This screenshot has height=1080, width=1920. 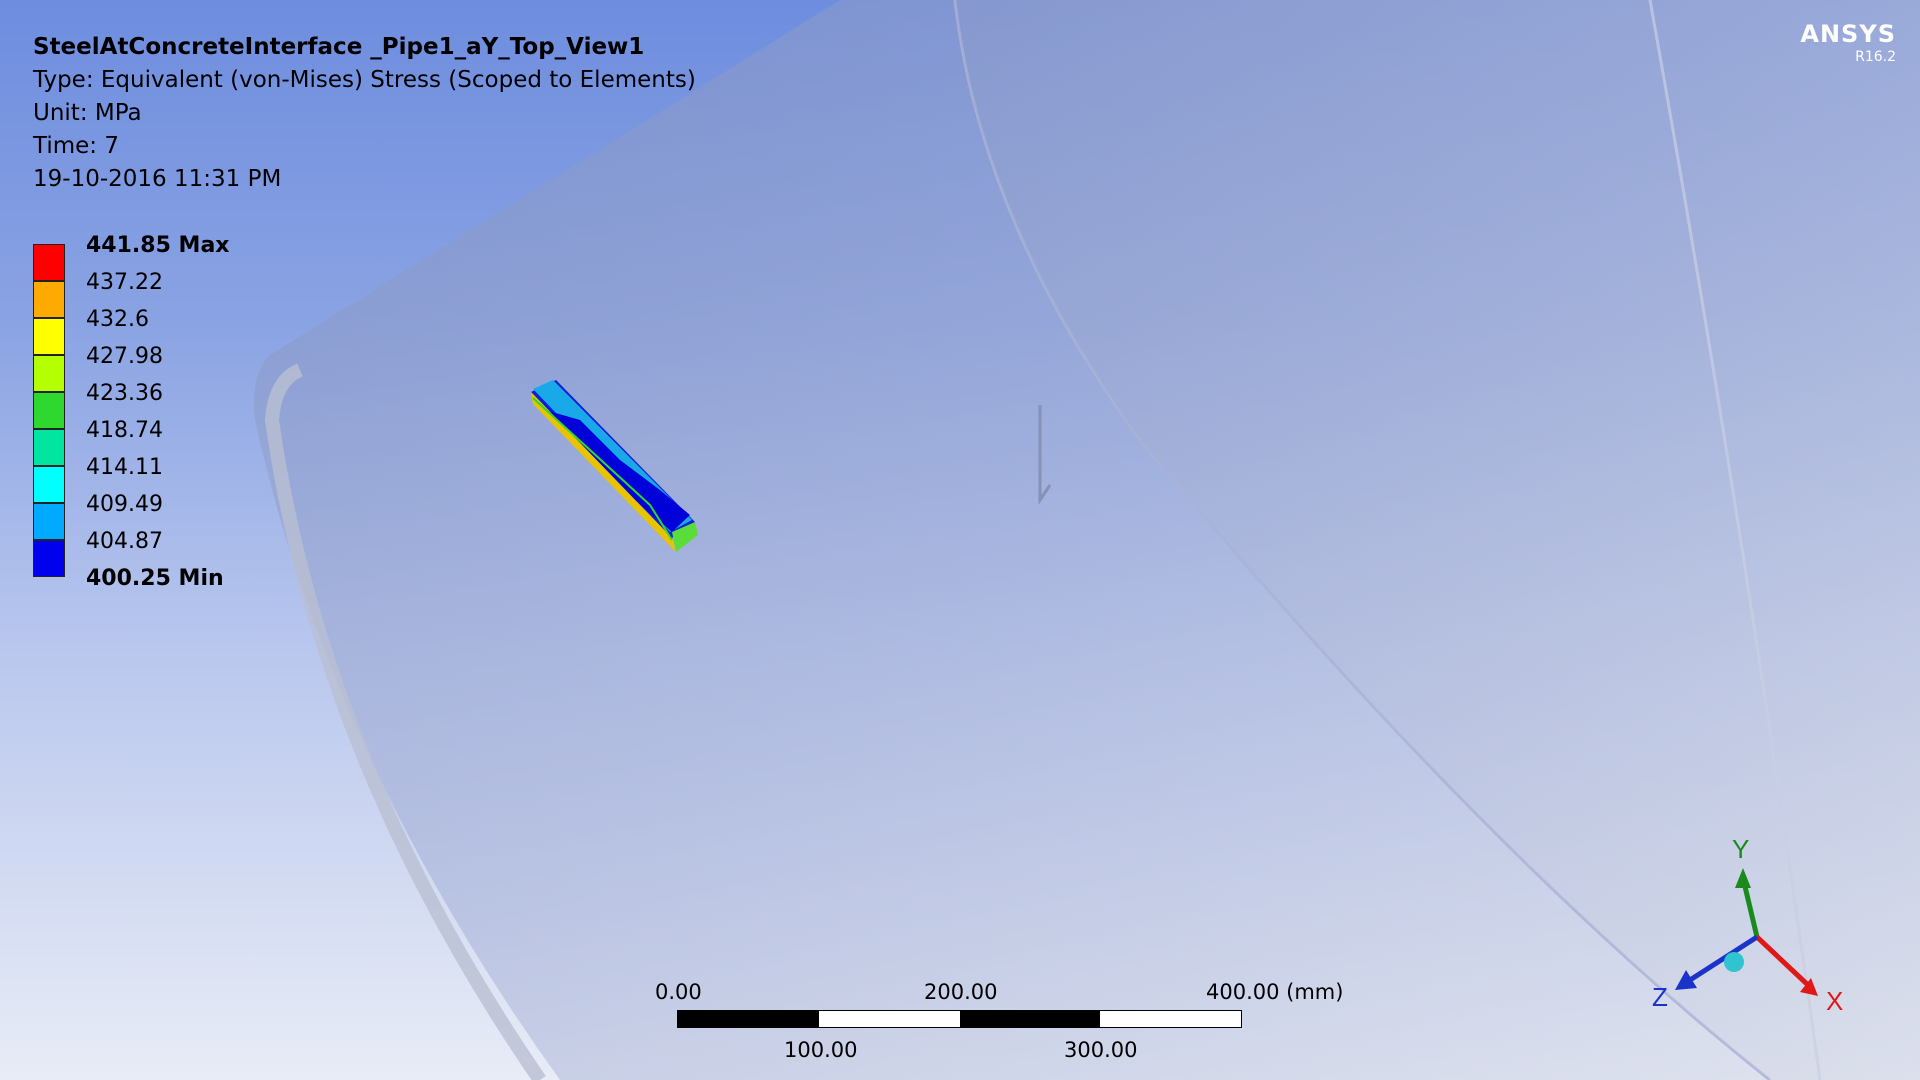 I want to click on legend-max-label: 441.85 Max, so click(x=158, y=245).